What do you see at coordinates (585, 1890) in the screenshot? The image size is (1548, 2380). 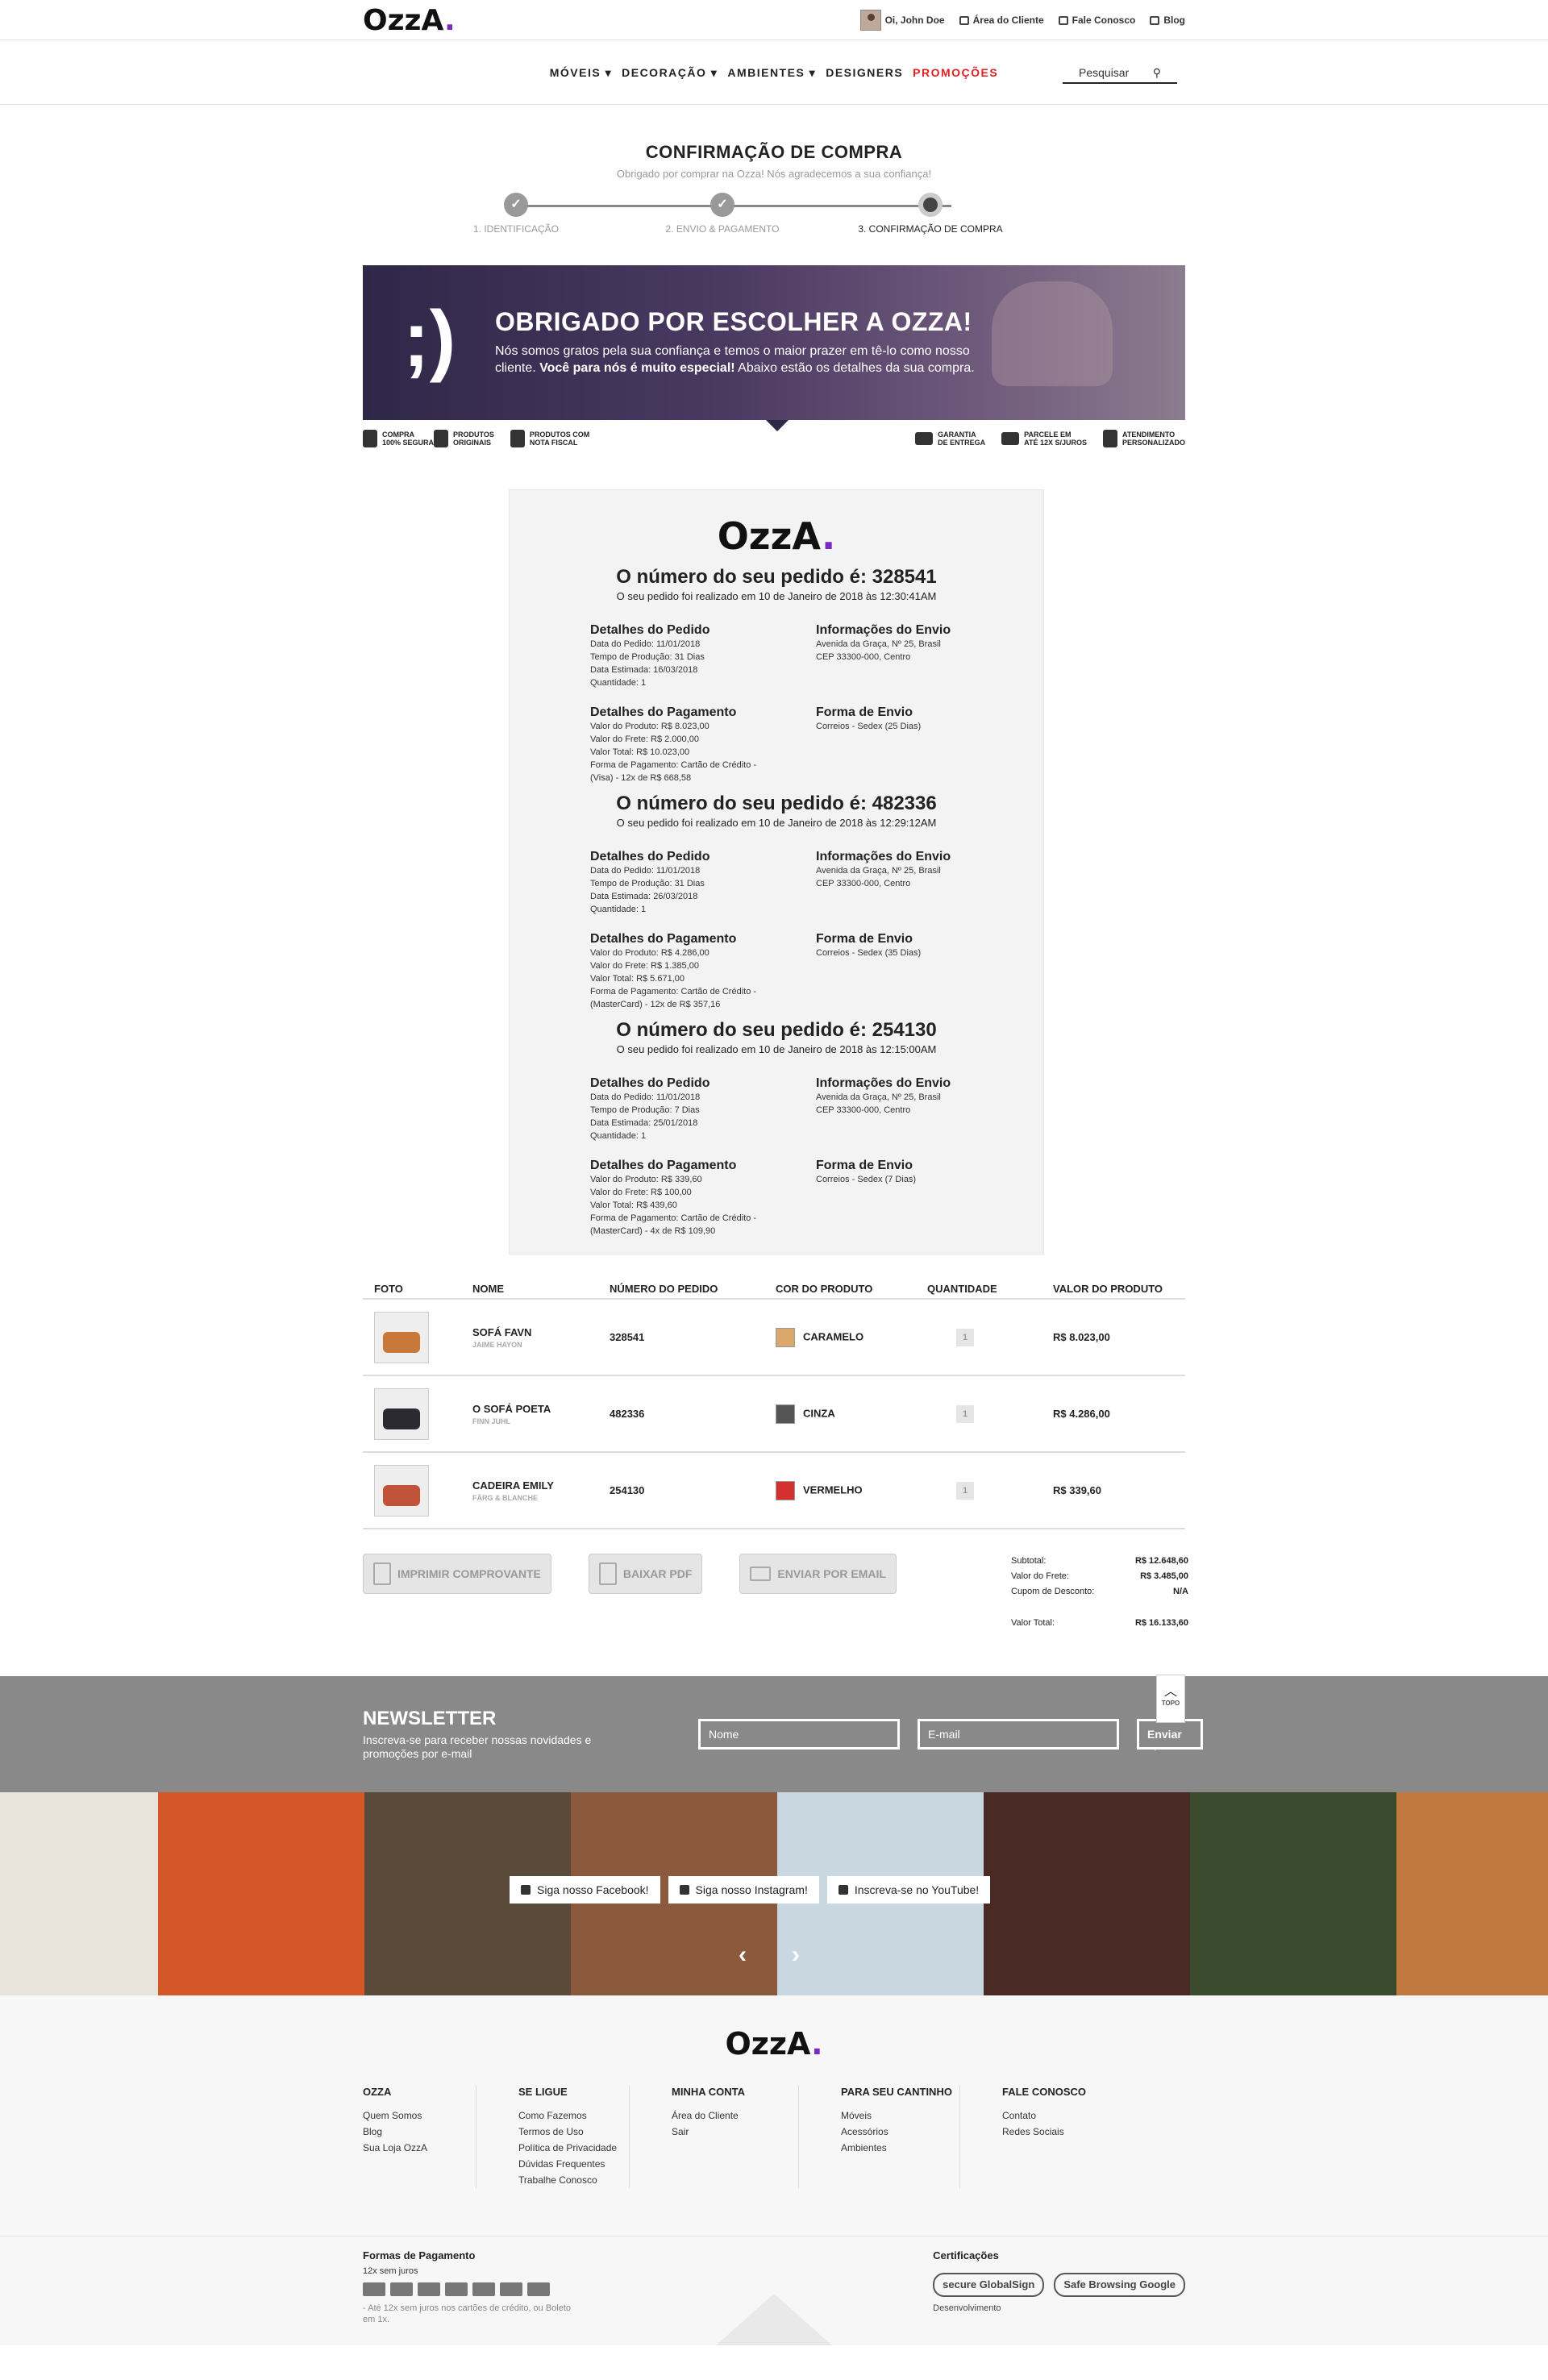 I see `facebook-button: Siga nosso Facebook!` at bounding box center [585, 1890].